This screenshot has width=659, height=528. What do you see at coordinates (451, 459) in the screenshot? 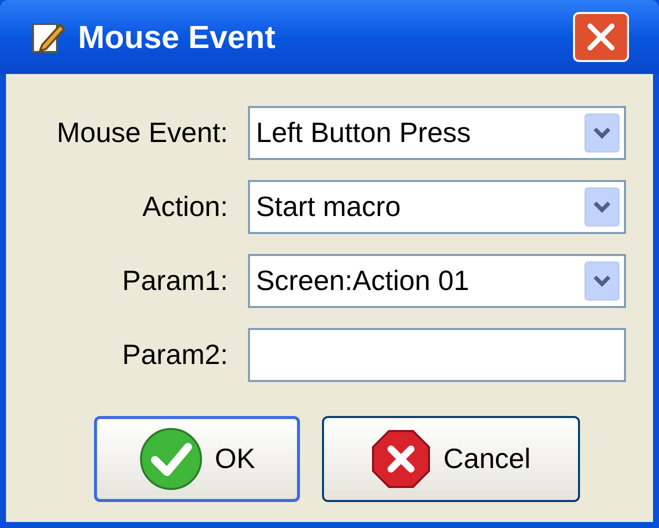
I see `cancel-button: Cancel` at bounding box center [451, 459].